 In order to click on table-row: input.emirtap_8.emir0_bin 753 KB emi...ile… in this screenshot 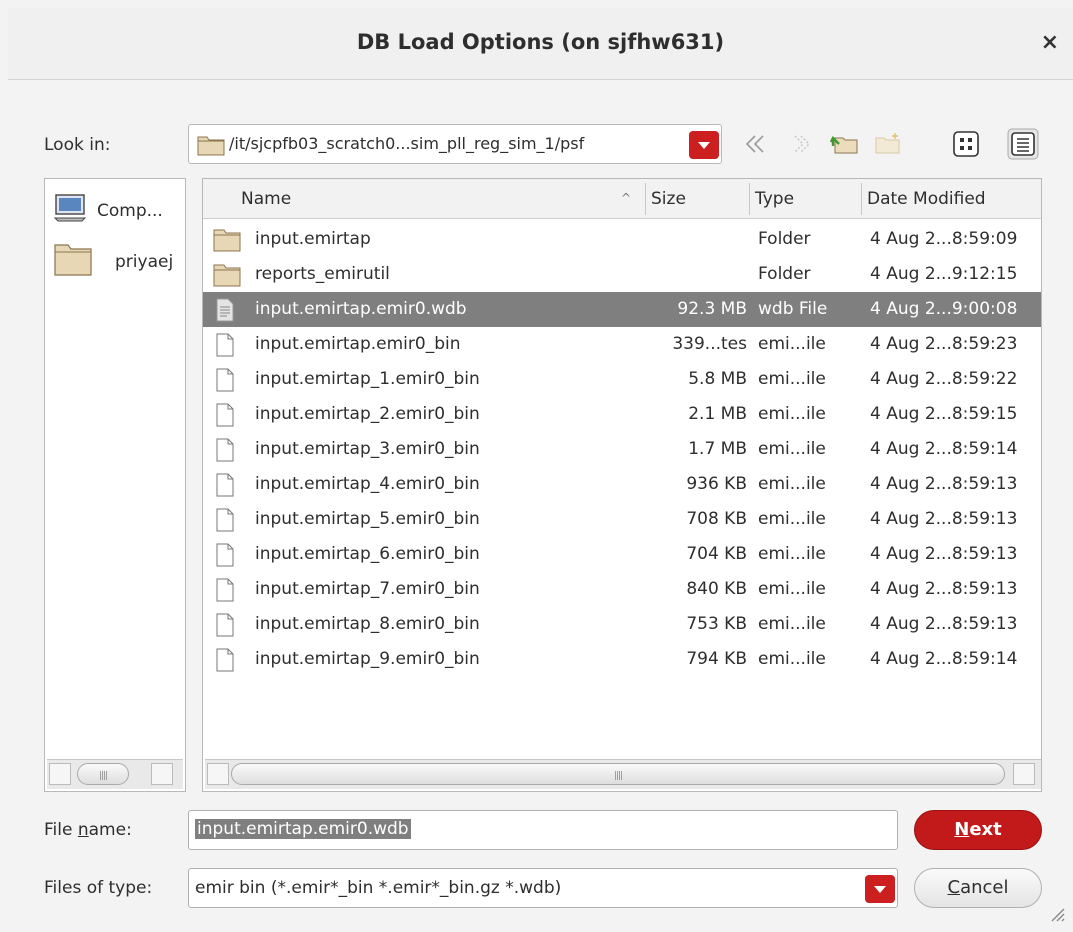, I will do `click(622, 624)`.